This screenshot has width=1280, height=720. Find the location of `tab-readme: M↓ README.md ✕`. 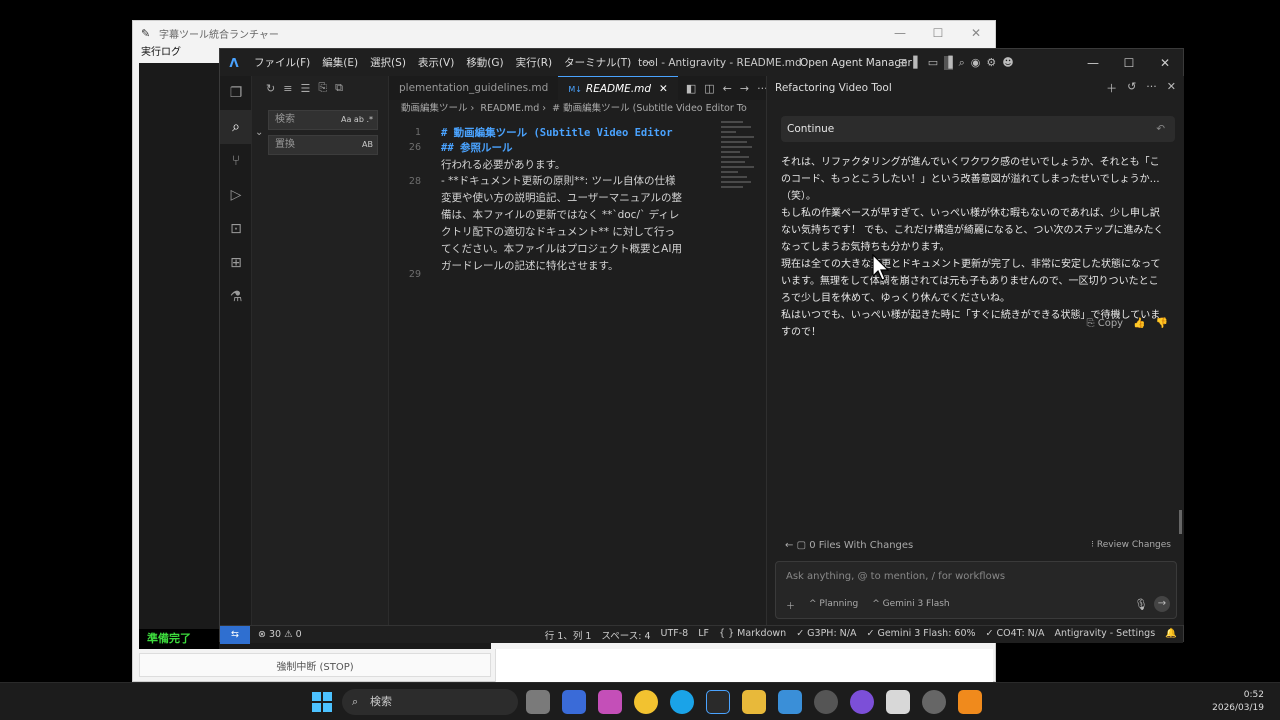

tab-readme: M↓ README.md ✕ is located at coordinates (618, 88).